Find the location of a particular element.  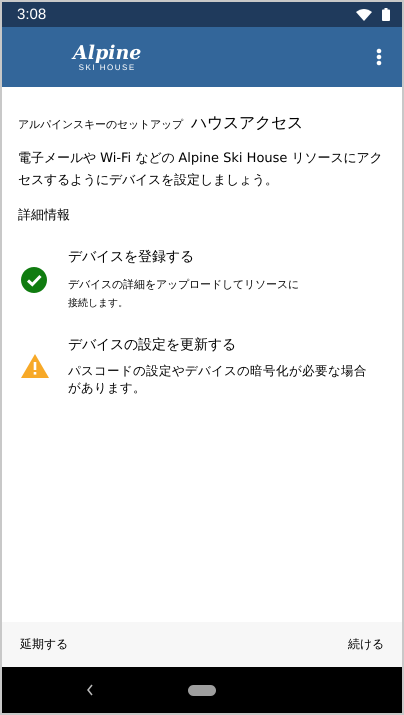

logo-subtitle: SKI HOUSE is located at coordinates (107, 67).